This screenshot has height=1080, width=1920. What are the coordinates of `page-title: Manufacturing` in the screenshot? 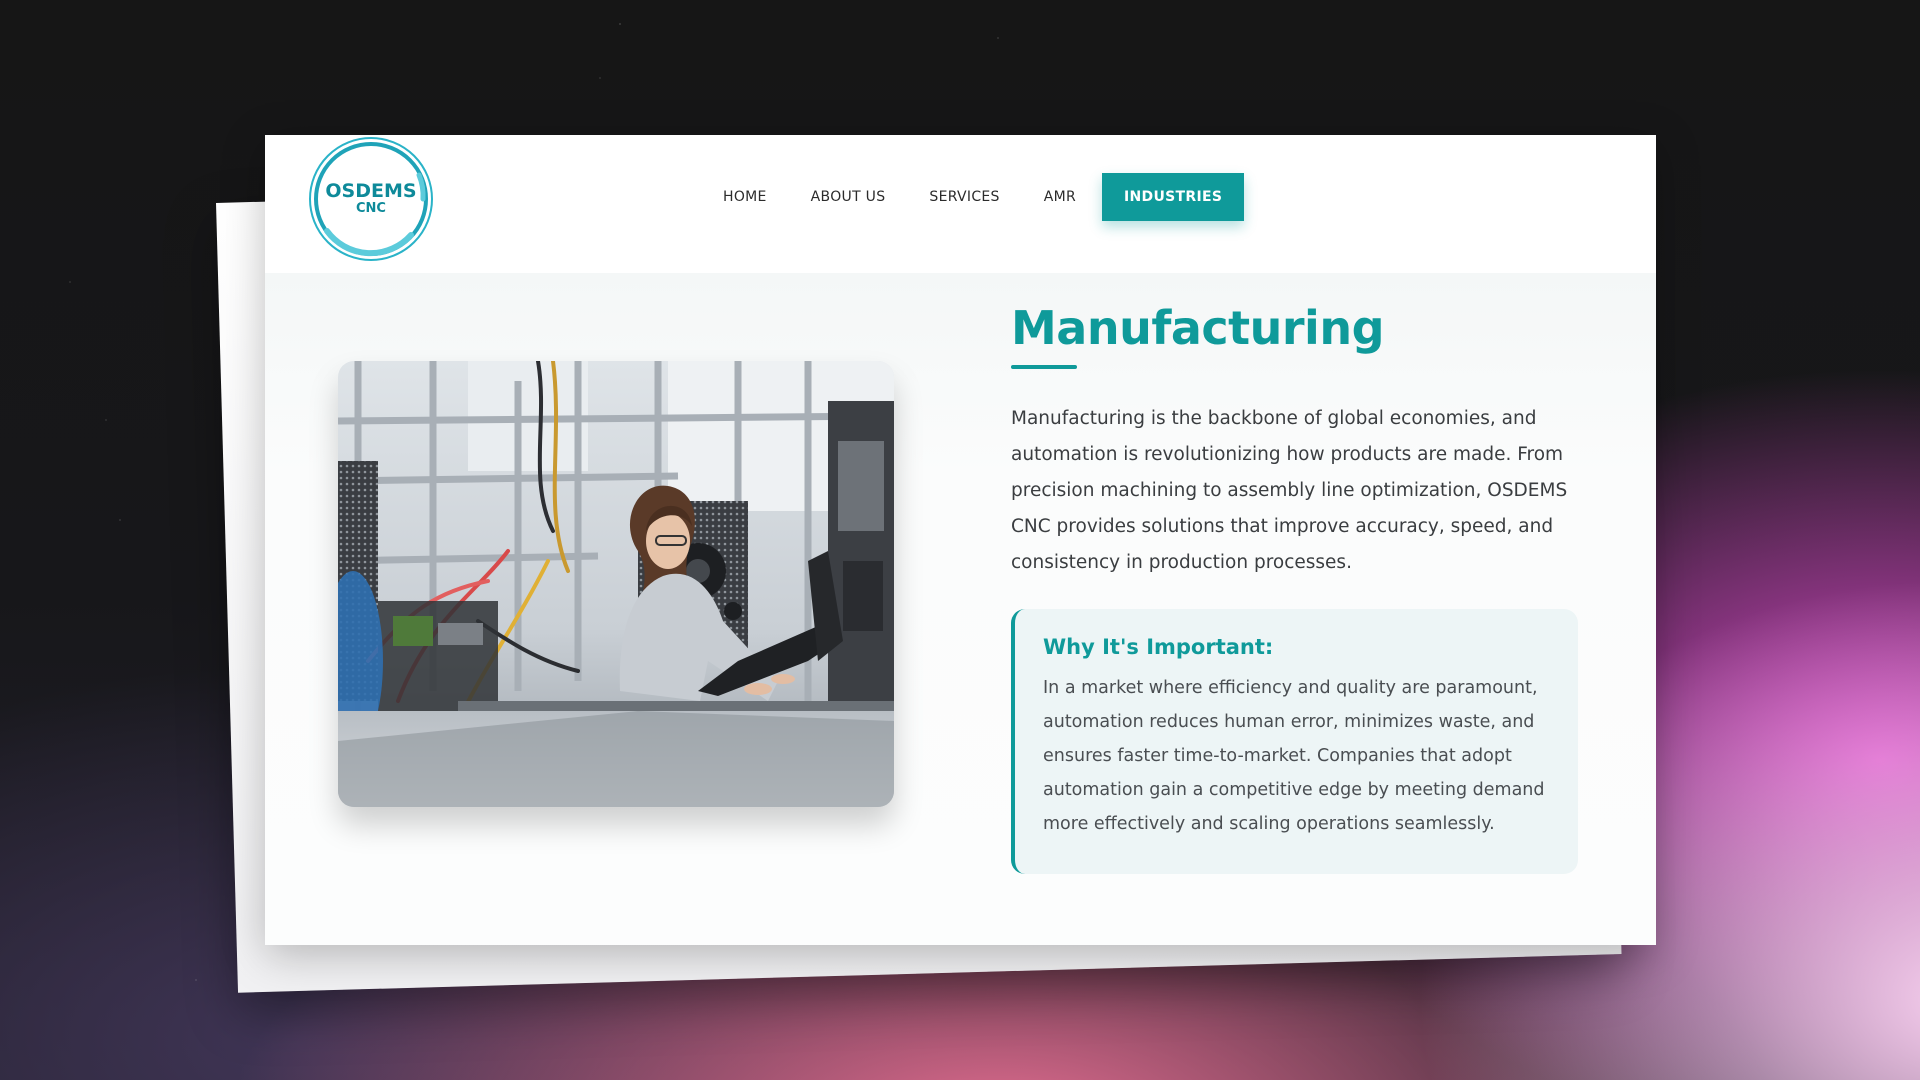 It's located at (1198, 328).